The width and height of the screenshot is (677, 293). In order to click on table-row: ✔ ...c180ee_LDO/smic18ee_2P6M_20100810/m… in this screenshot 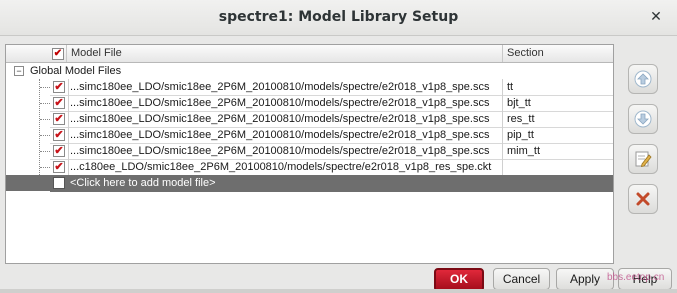, I will do `click(309, 167)`.